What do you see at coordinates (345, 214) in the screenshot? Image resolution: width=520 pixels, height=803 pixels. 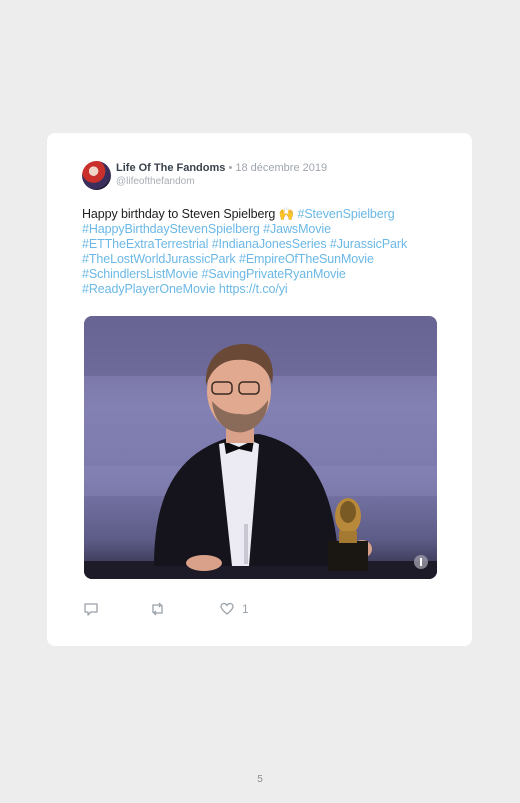 I see `hashtag-link: #StevenSpielberg` at bounding box center [345, 214].